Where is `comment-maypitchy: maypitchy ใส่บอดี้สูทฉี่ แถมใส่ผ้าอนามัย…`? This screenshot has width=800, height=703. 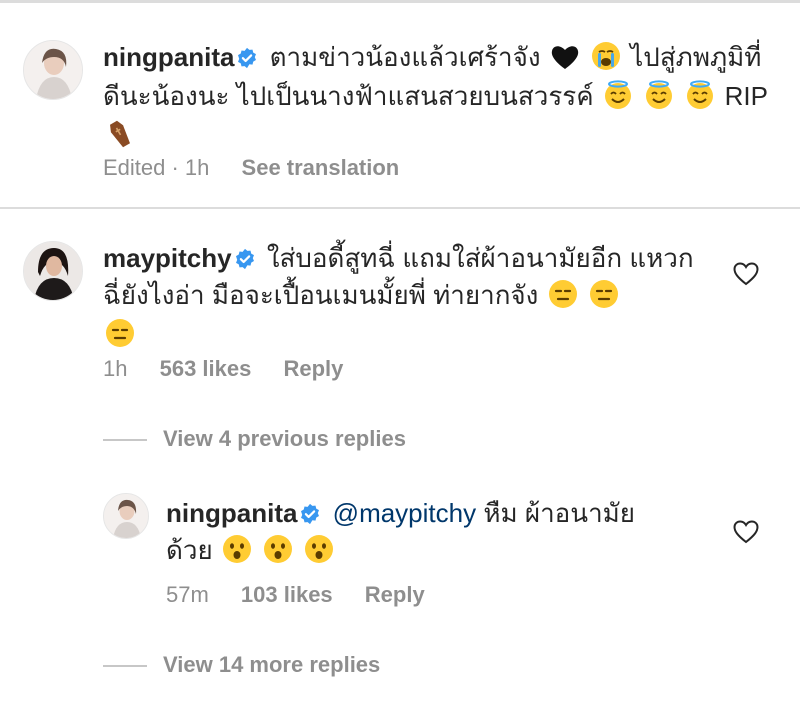 comment-maypitchy: maypitchy ใส่บอดี้สูทฉี่ แถมใส่ผ้าอนามัย… is located at coordinates (403, 298).